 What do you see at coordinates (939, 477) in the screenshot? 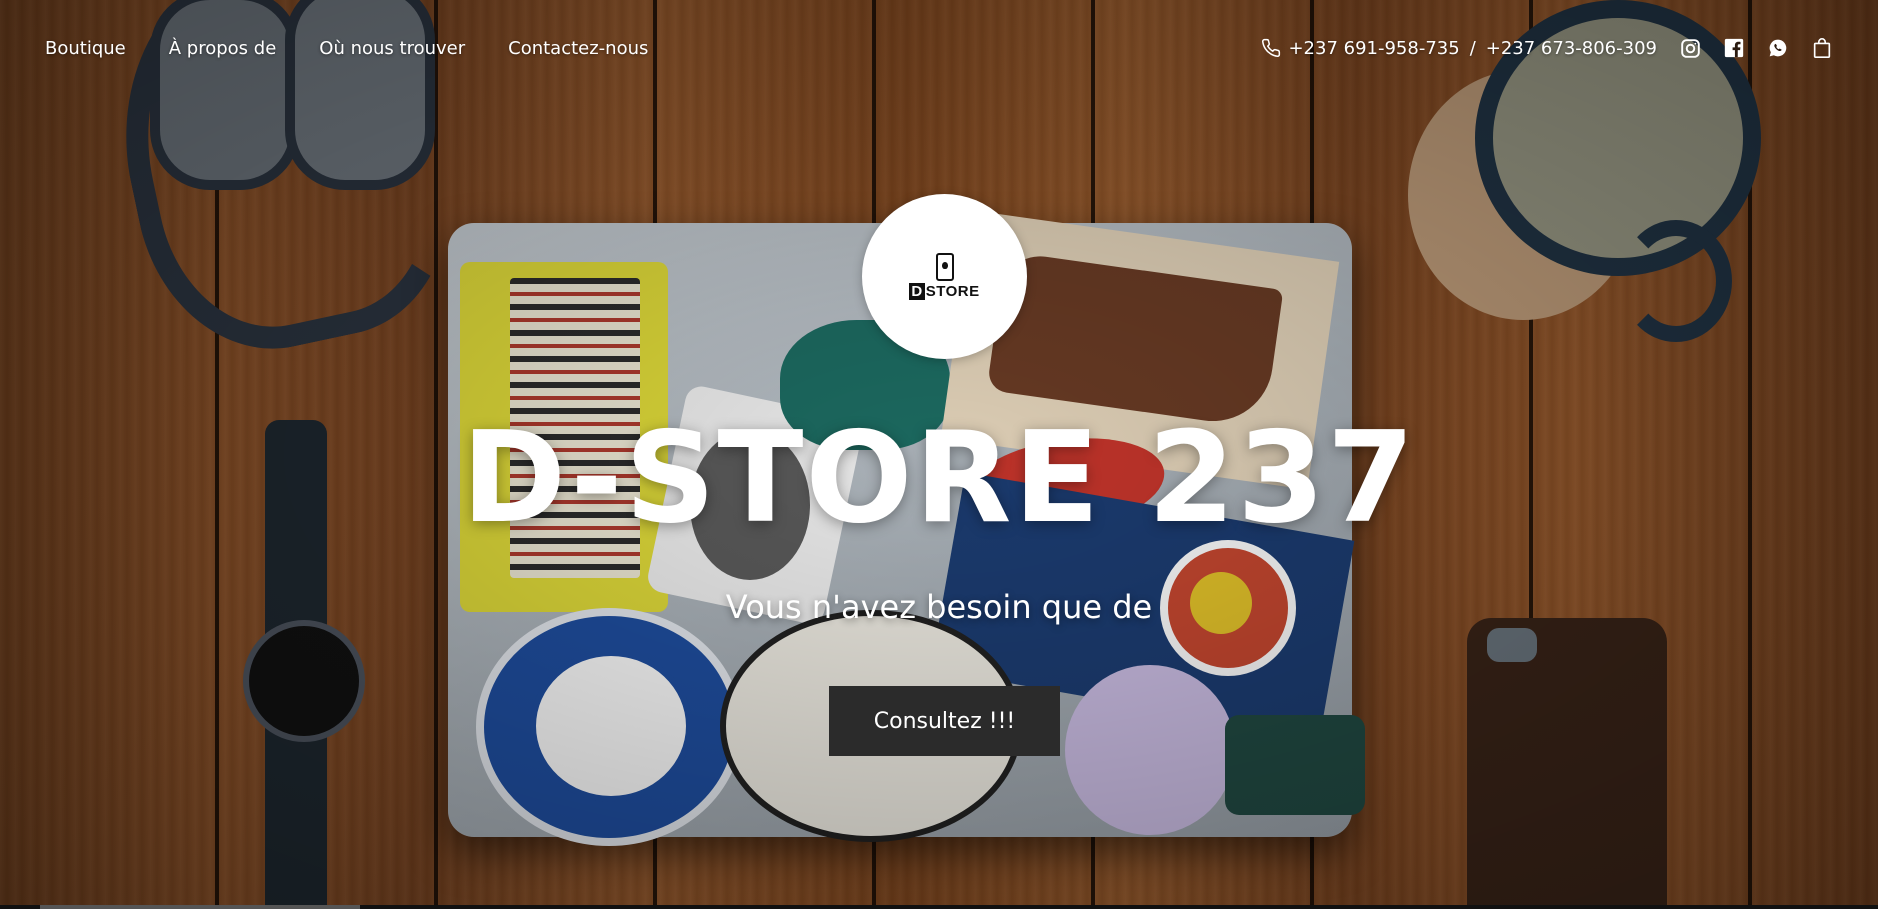
I see `hero-title: D-STORE 237` at bounding box center [939, 477].